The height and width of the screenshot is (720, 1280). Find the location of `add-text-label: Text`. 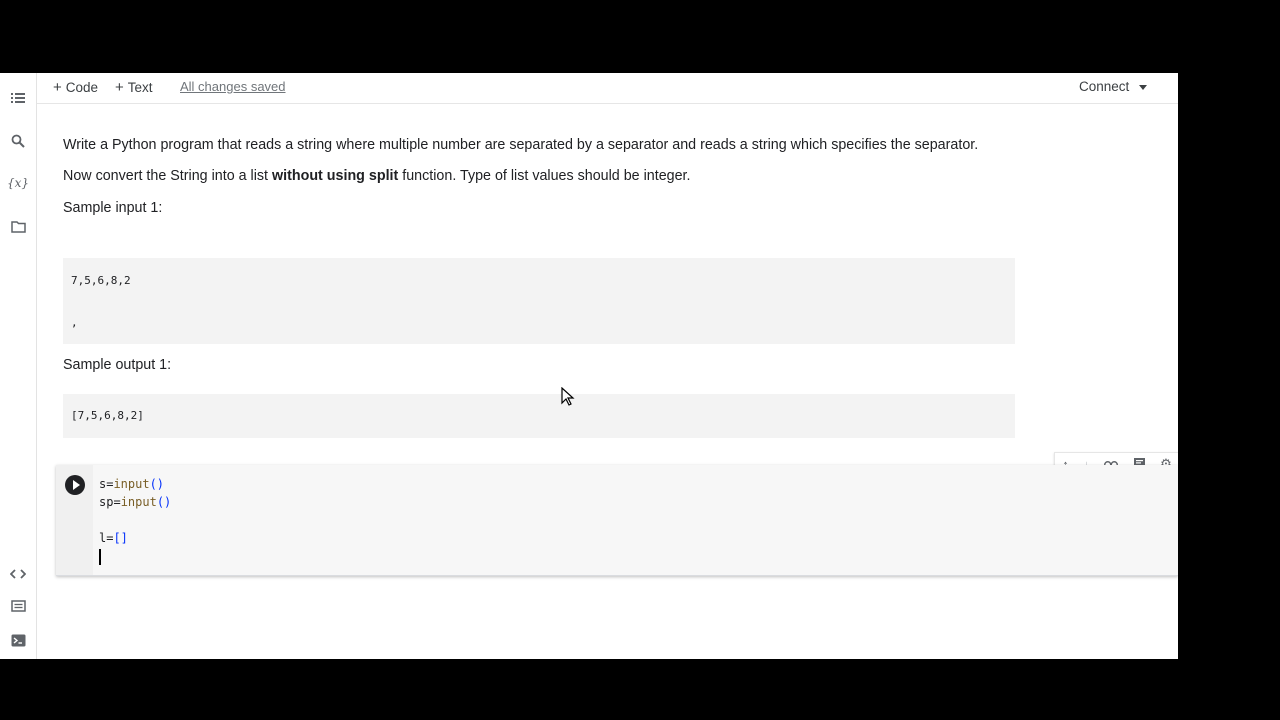

add-text-label: Text is located at coordinates (140, 87).